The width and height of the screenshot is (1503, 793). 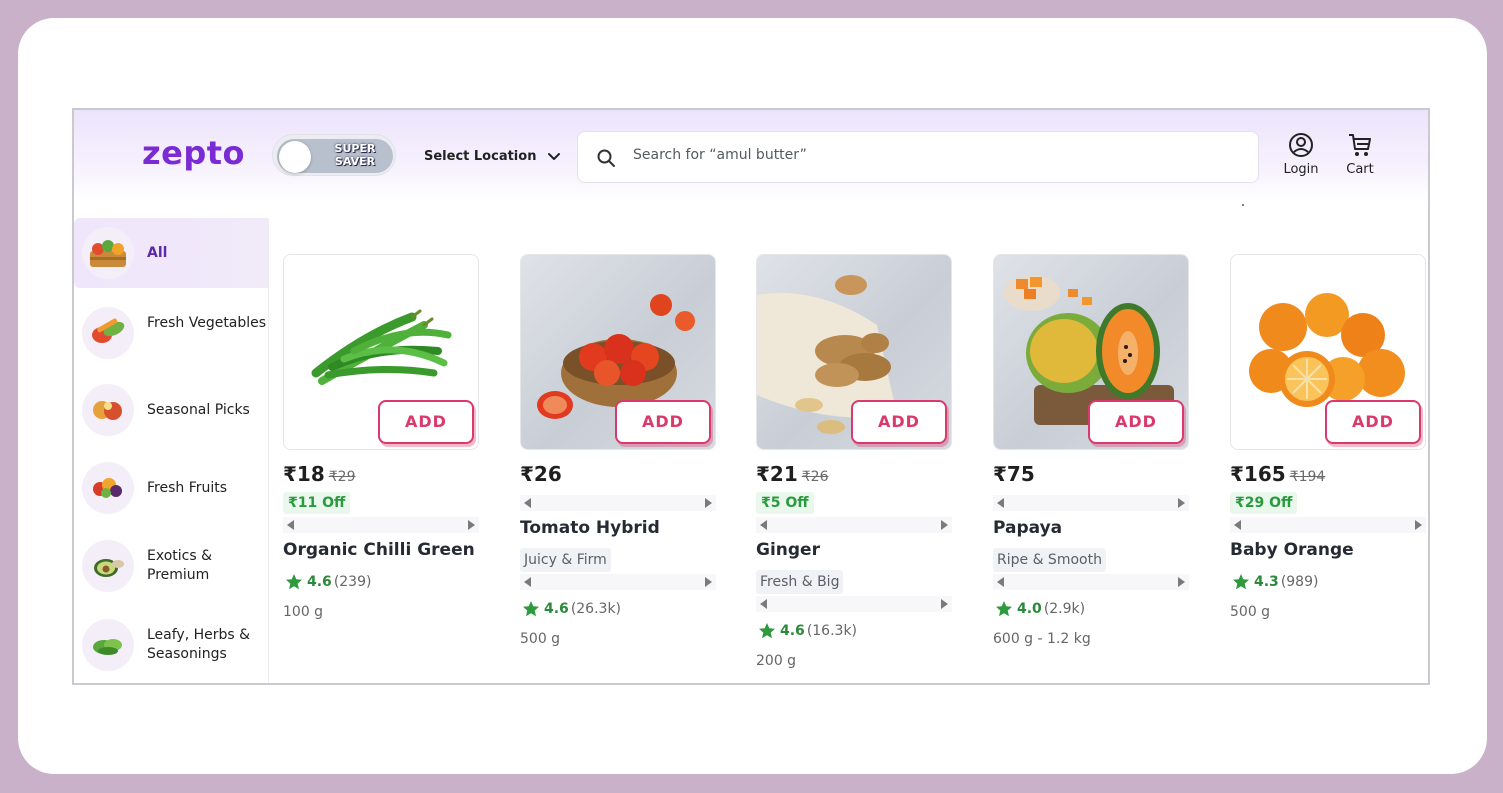 I want to click on chevron-down-icon, so click(x=554, y=156).